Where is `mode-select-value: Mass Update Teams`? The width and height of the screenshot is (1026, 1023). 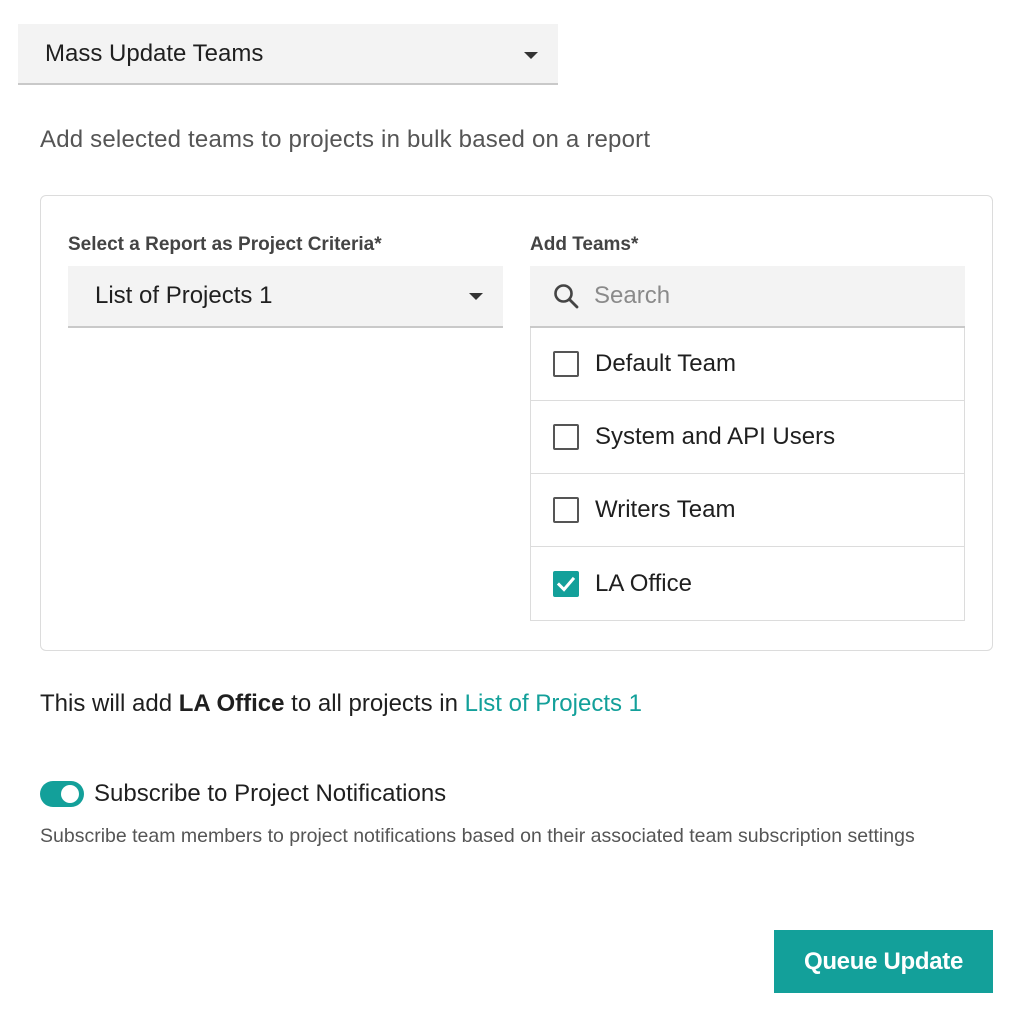
mode-select-value: Mass Update Teams is located at coordinates (154, 53).